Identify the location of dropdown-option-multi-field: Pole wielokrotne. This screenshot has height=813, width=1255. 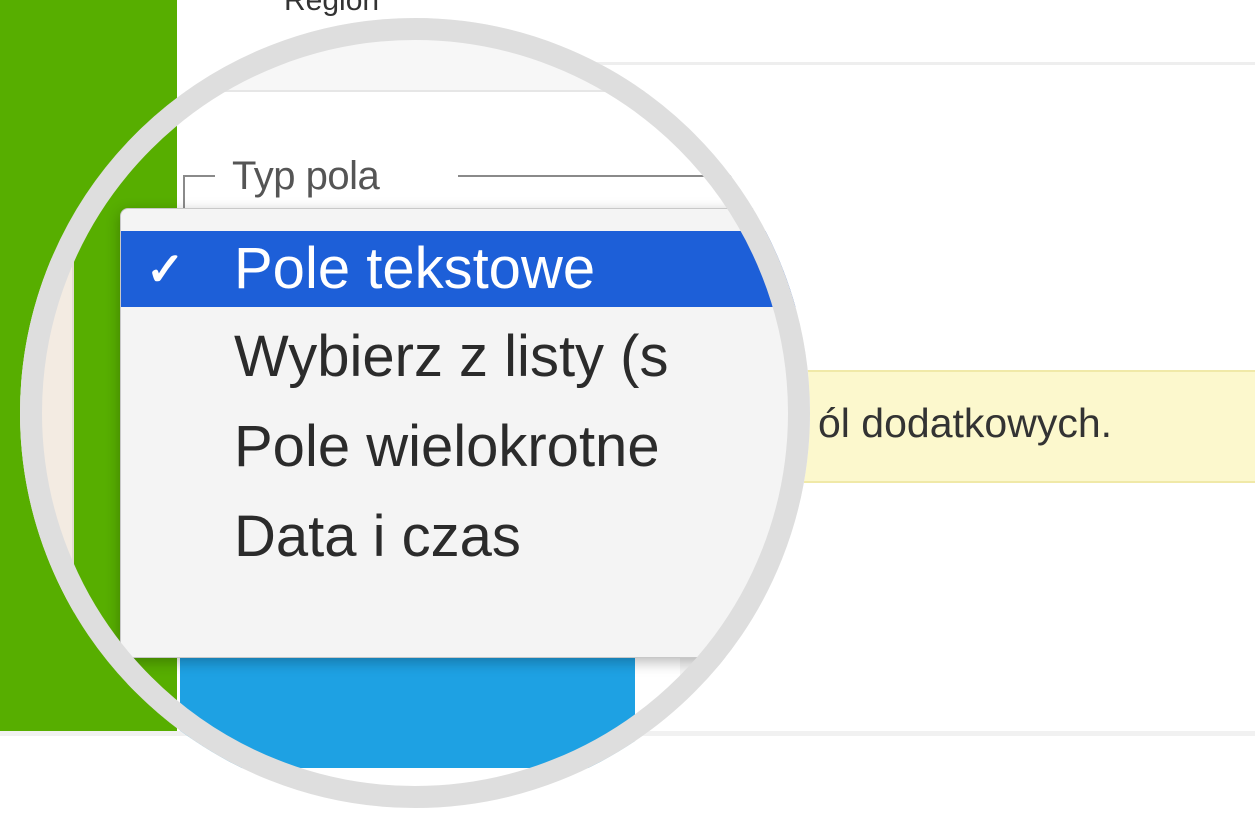
(465, 447).